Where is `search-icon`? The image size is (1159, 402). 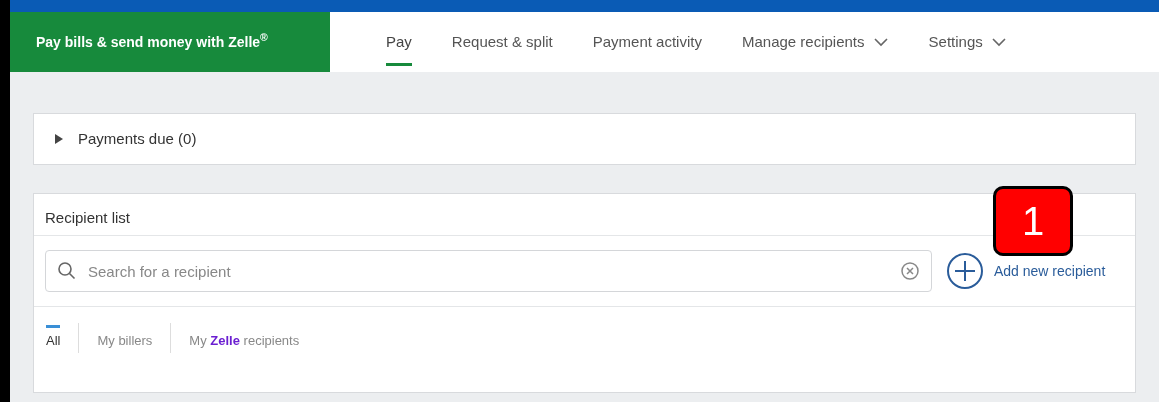
search-icon is located at coordinates (67, 271).